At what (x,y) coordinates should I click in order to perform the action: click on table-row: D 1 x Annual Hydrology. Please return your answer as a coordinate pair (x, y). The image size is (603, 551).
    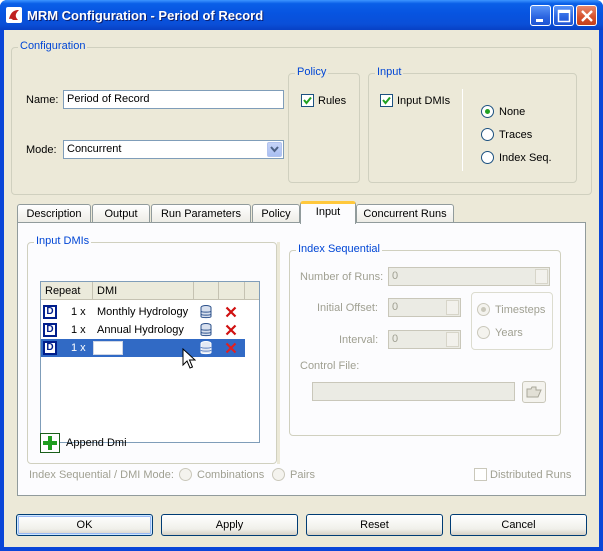
    Looking at the image, I should click on (143, 330).